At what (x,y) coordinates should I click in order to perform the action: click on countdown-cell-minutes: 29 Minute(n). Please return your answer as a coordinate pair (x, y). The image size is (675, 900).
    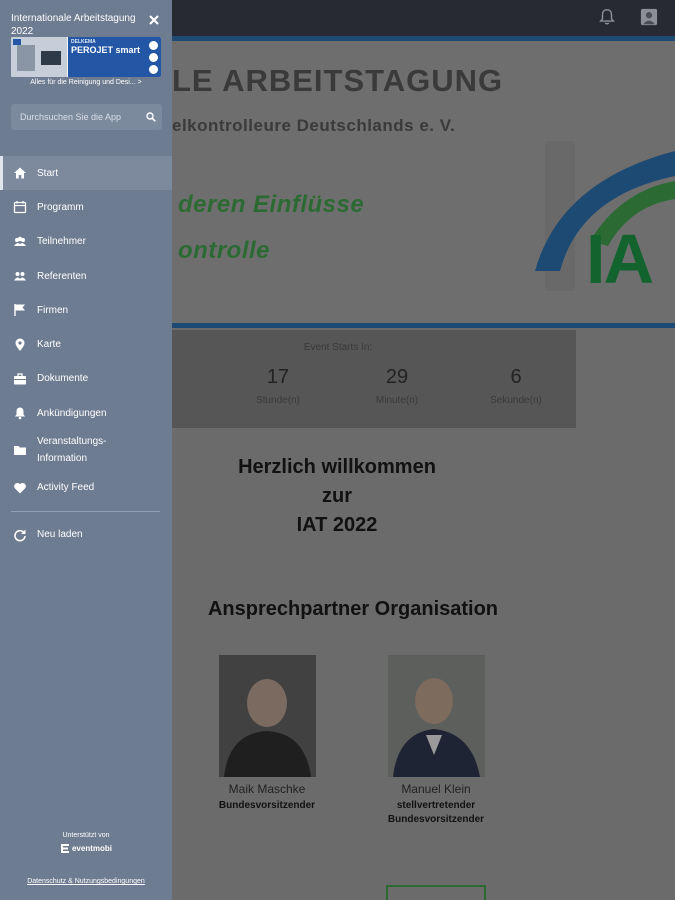
    Looking at the image, I should click on (397, 386).